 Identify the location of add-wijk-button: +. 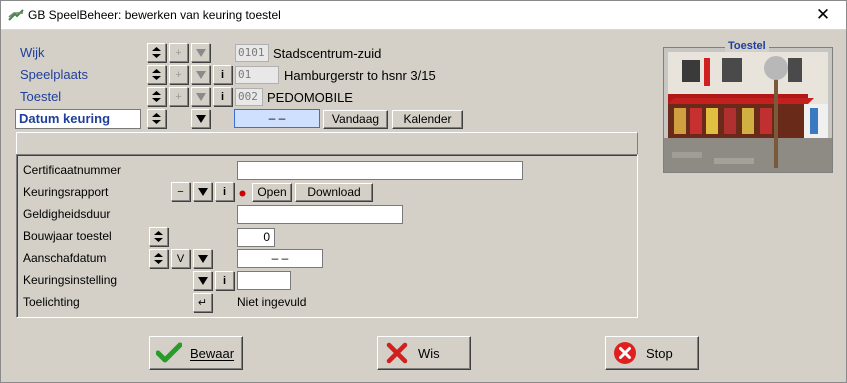
(178, 52).